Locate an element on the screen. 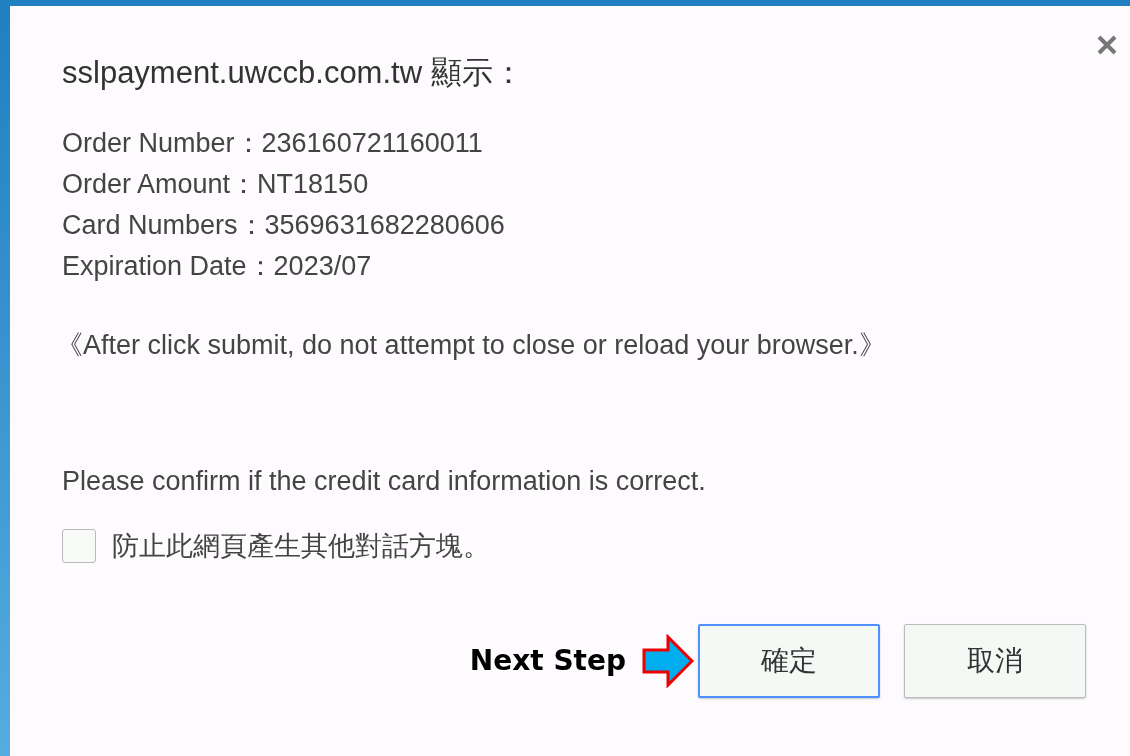 The width and height of the screenshot is (1130, 756). checkbox-label: 防止此網頁產生其他對話方塊。 is located at coordinates (301, 546).